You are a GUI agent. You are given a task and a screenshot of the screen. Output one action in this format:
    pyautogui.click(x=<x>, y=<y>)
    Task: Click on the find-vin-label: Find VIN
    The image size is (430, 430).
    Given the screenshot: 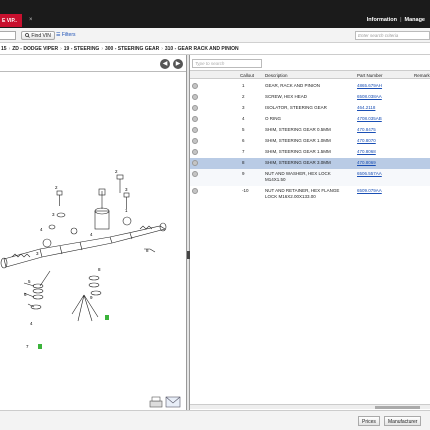 What is the action you would take?
    pyautogui.click(x=41, y=36)
    